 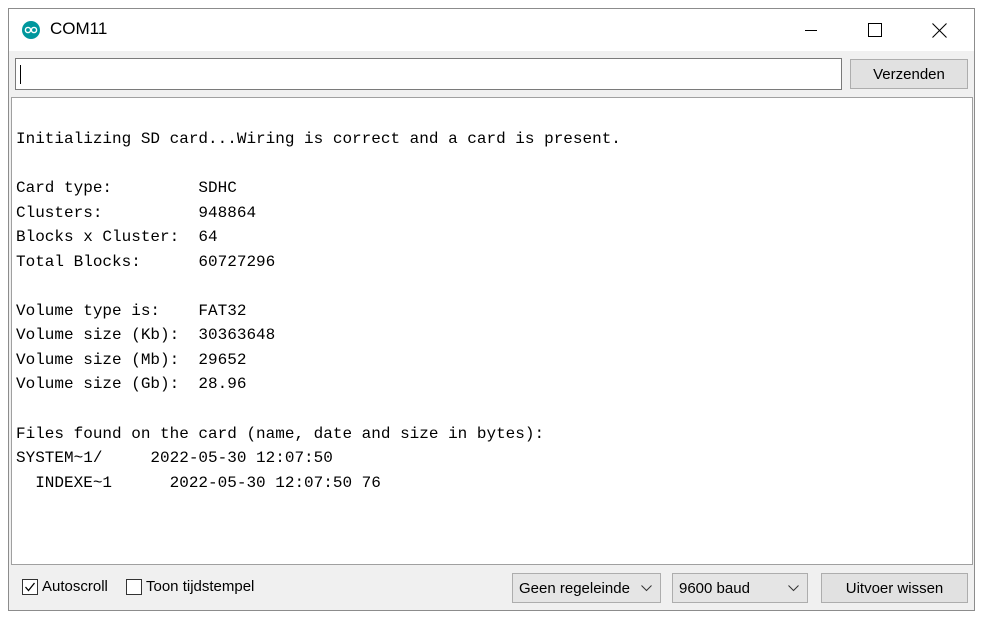 I want to click on title-bar: COM11, so click(x=491, y=30).